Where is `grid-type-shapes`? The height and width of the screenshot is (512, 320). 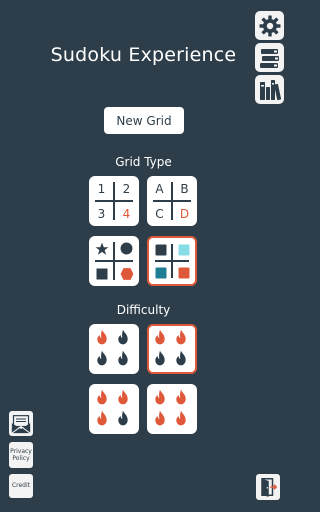 grid-type-shapes is located at coordinates (114, 261).